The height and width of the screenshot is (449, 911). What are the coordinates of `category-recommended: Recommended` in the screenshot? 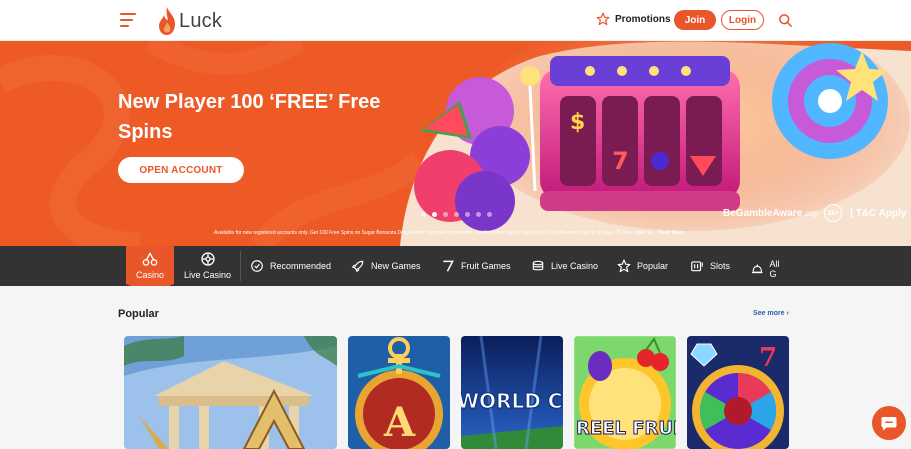 It's located at (290, 266).